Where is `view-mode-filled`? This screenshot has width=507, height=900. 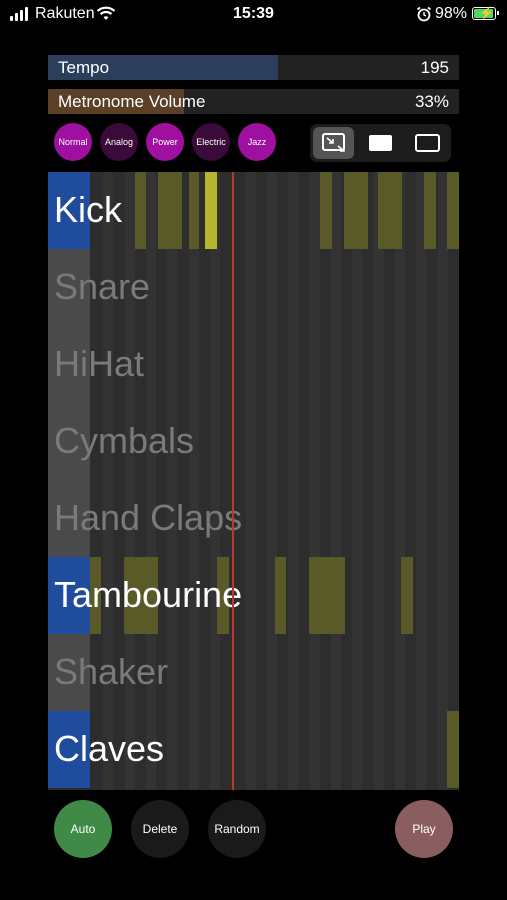 view-mode-filled is located at coordinates (380, 143).